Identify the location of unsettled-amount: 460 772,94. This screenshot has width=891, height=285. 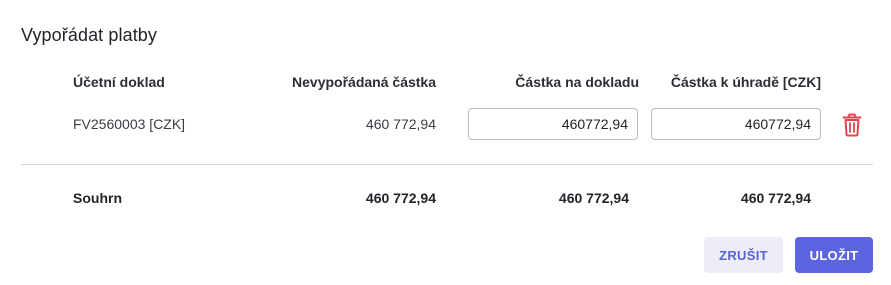
(400, 124).